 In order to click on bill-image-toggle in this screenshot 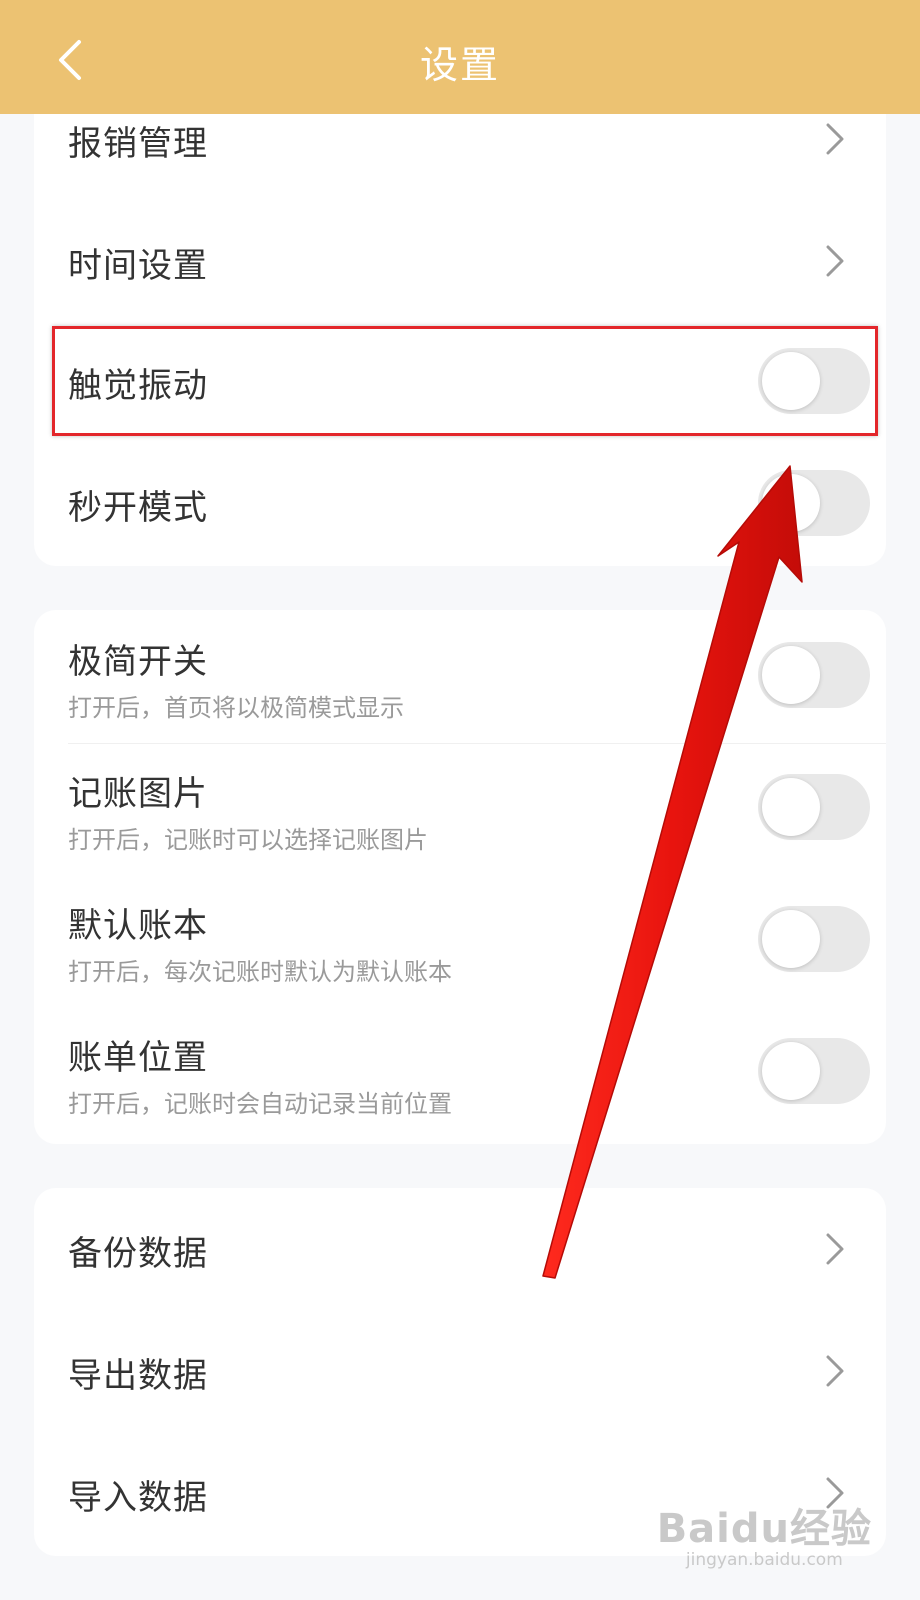, I will do `click(814, 807)`.